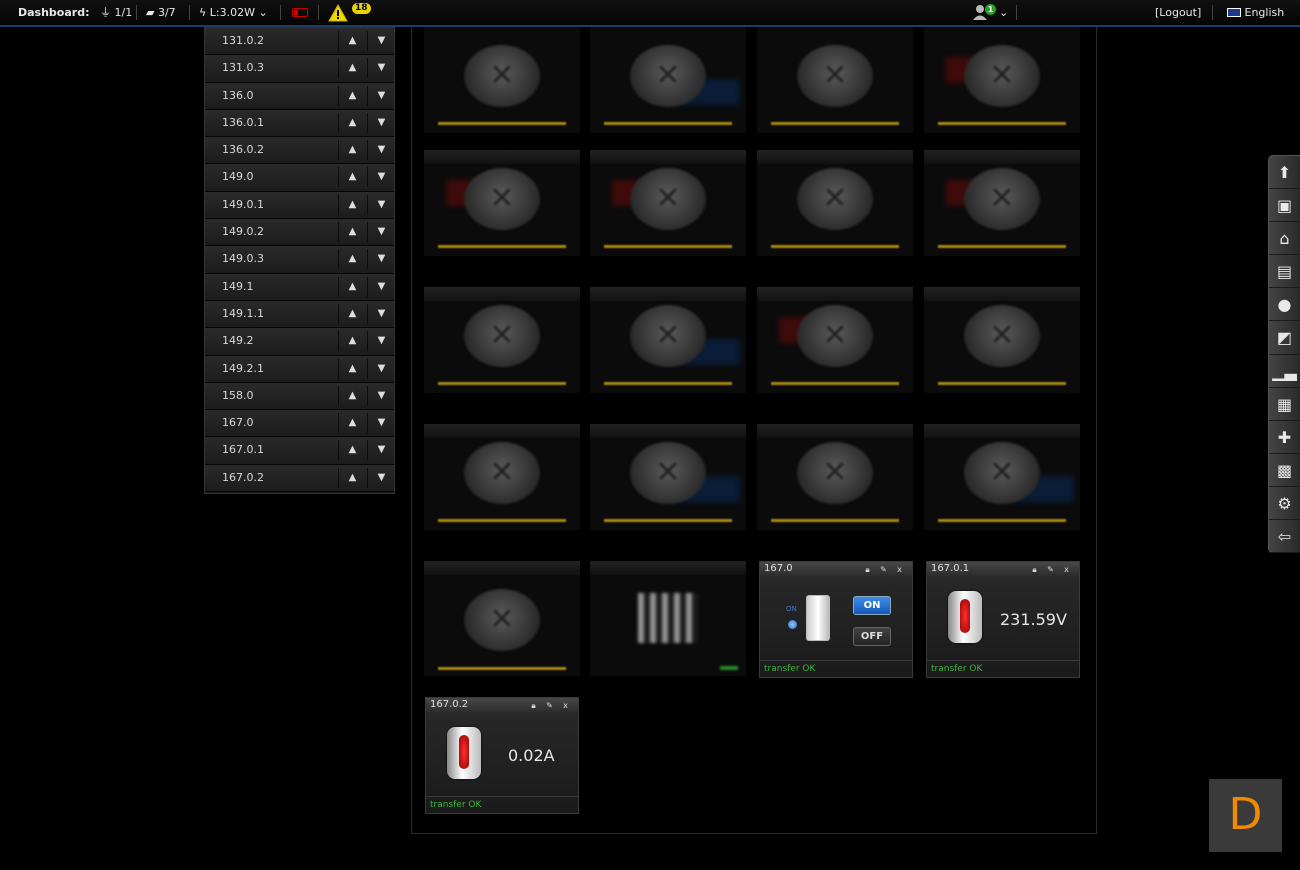  I want to click on on-button: ON, so click(872, 605).